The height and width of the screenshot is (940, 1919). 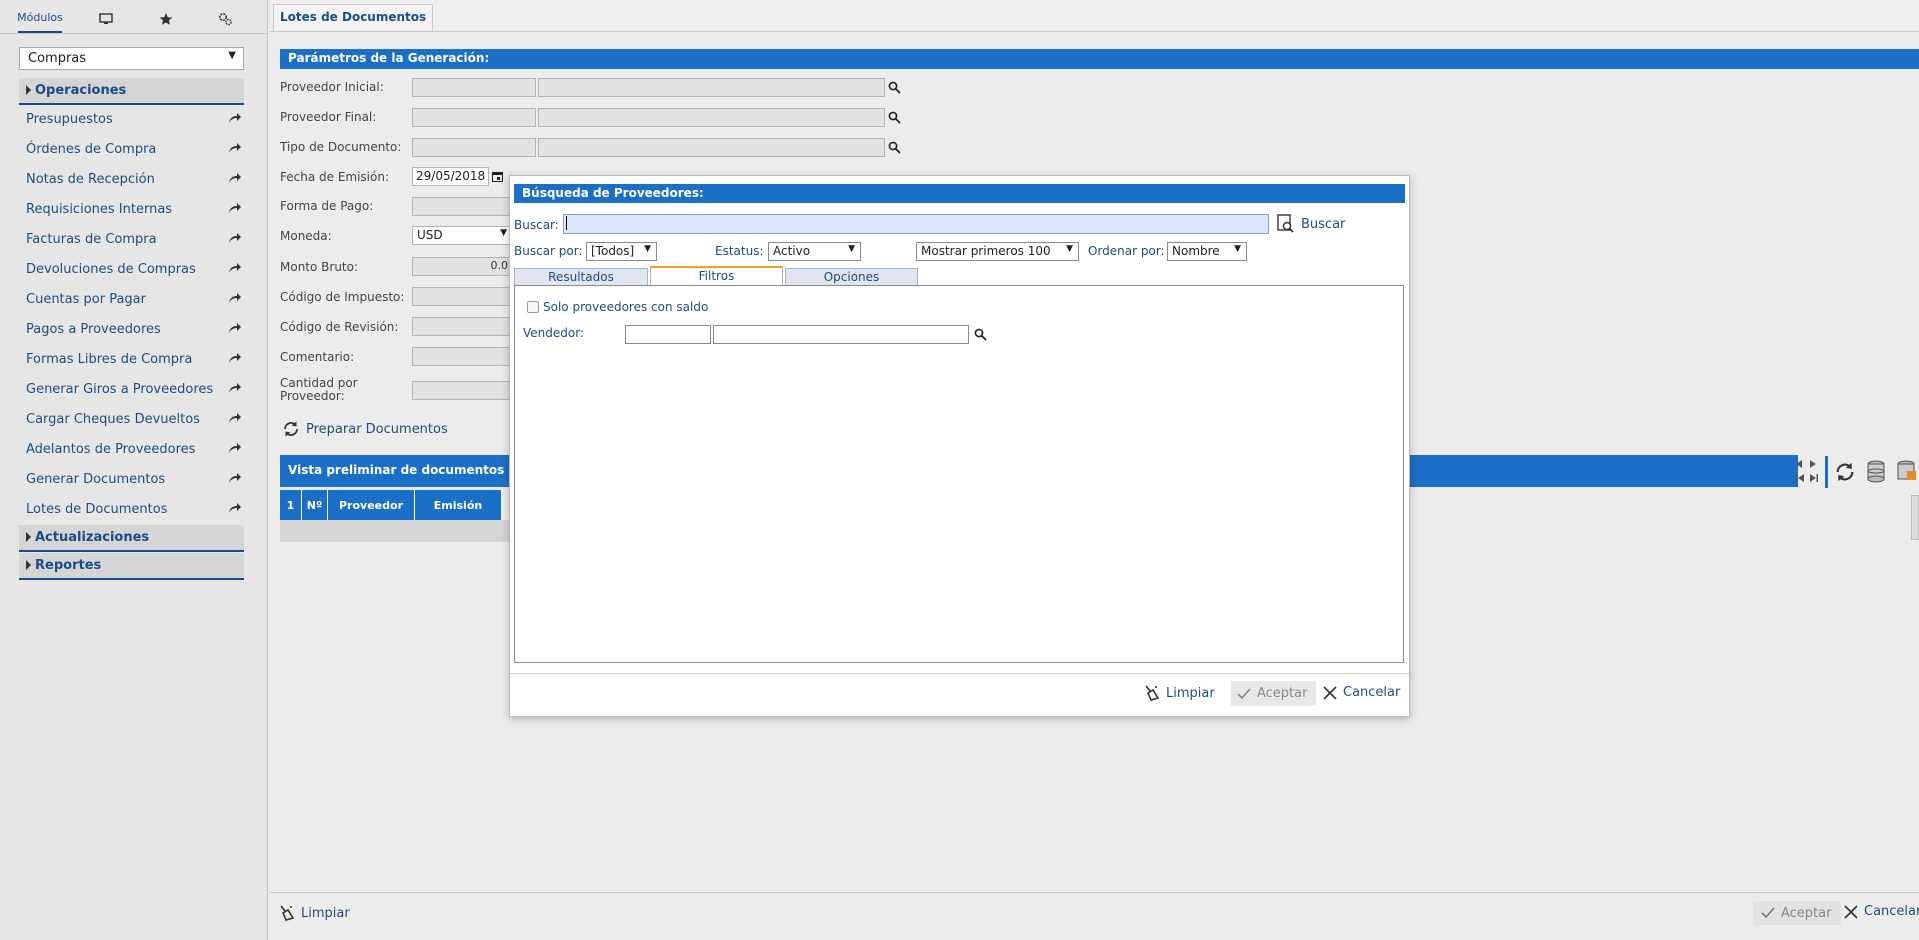 I want to click on sidebar-item: Cargar Cheques Devueltos, so click(x=136, y=423).